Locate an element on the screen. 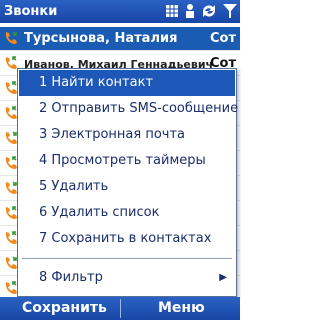 The image size is (320, 320). softkey-bar: Сохранить Меню is located at coordinates (120, 308).